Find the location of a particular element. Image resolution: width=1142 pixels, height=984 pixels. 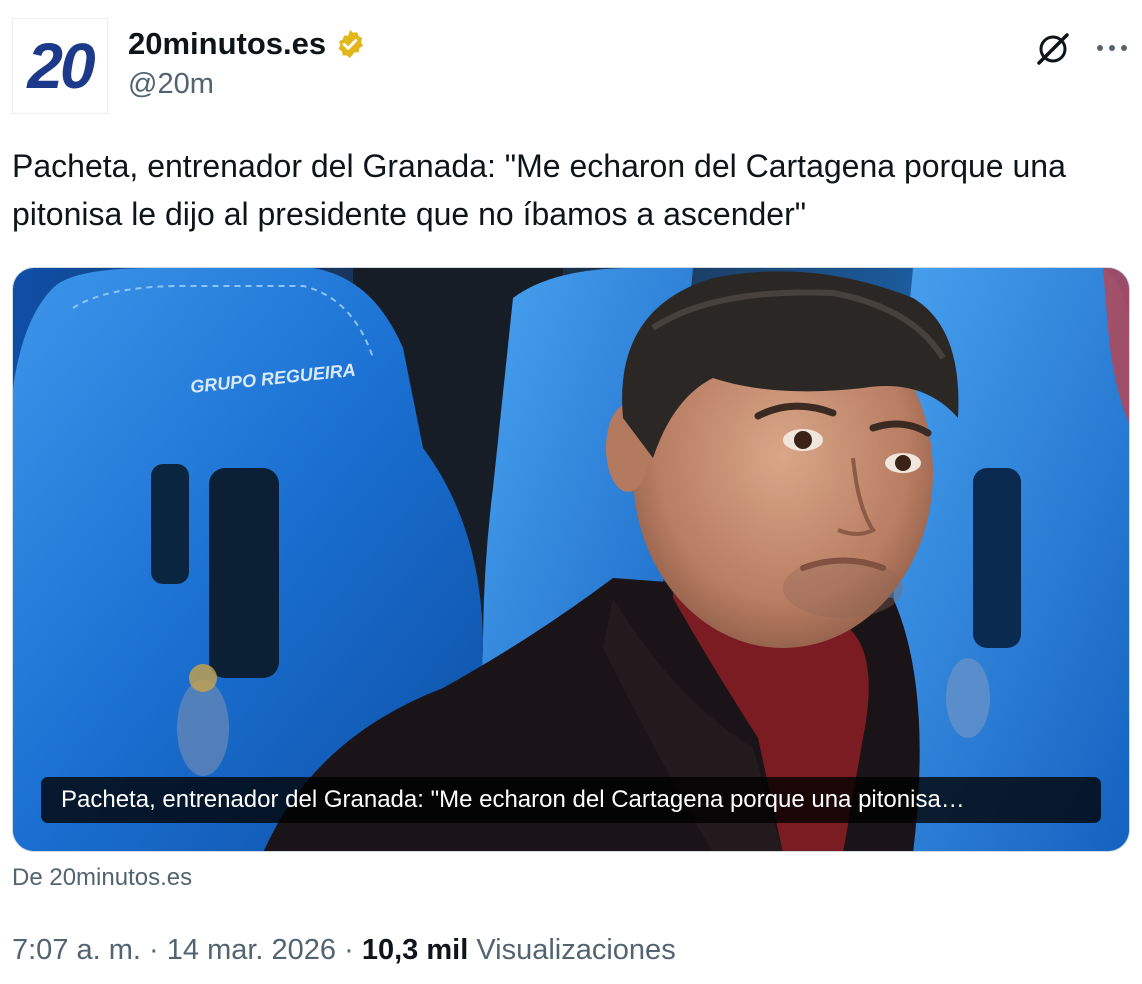

grok-icon is located at coordinates (1053, 49).